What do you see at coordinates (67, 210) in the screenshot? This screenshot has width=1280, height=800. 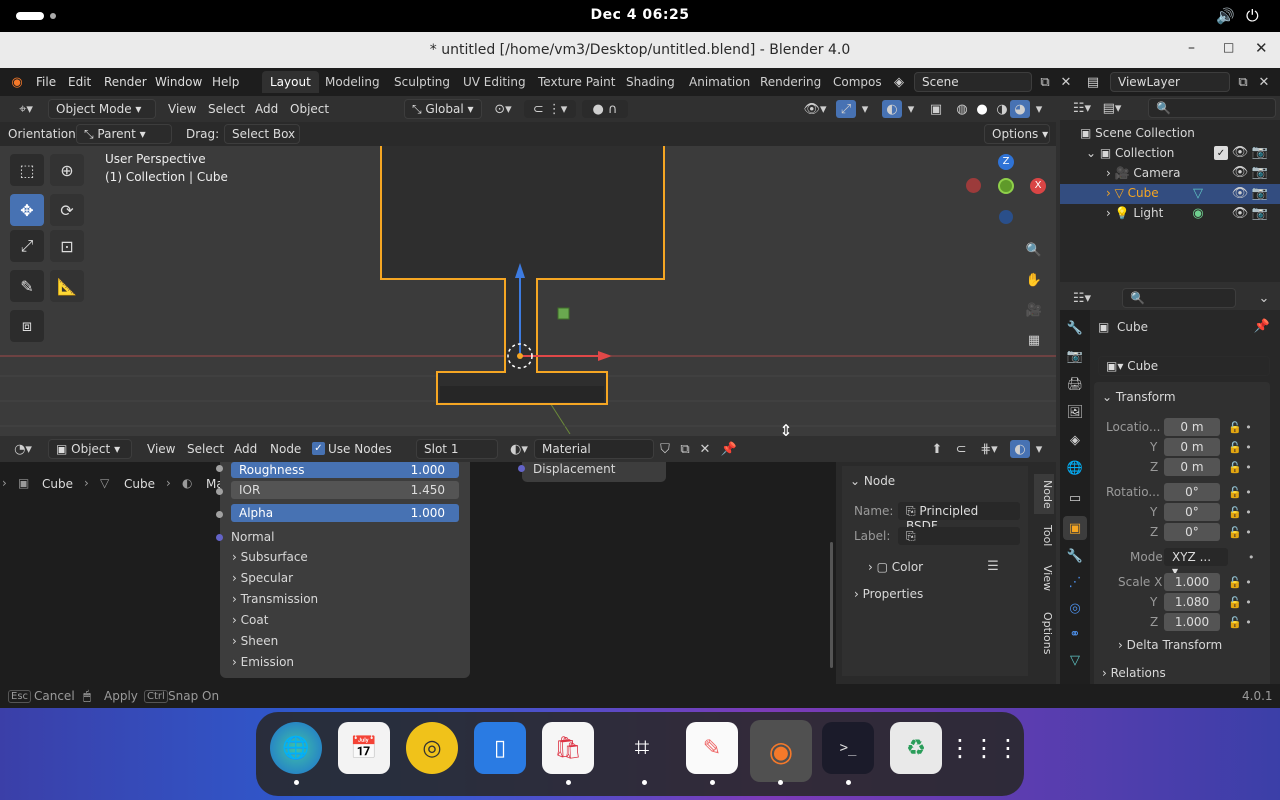 I see `rotate-tool: ⟳` at bounding box center [67, 210].